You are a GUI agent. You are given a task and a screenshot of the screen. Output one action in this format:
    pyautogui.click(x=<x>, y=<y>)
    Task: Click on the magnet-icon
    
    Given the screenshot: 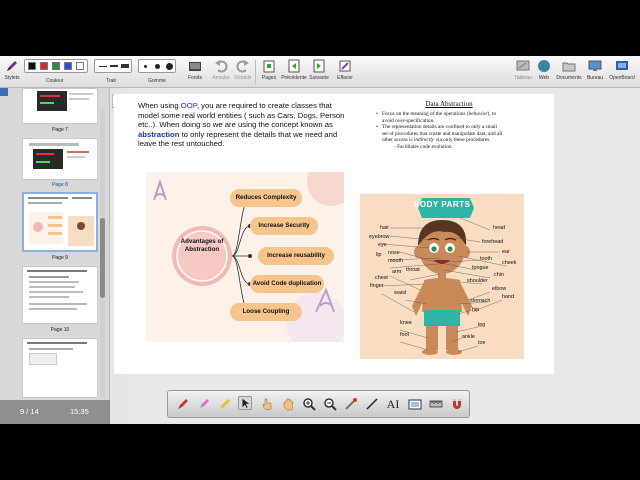 What is the action you would take?
    pyautogui.click(x=457, y=404)
    